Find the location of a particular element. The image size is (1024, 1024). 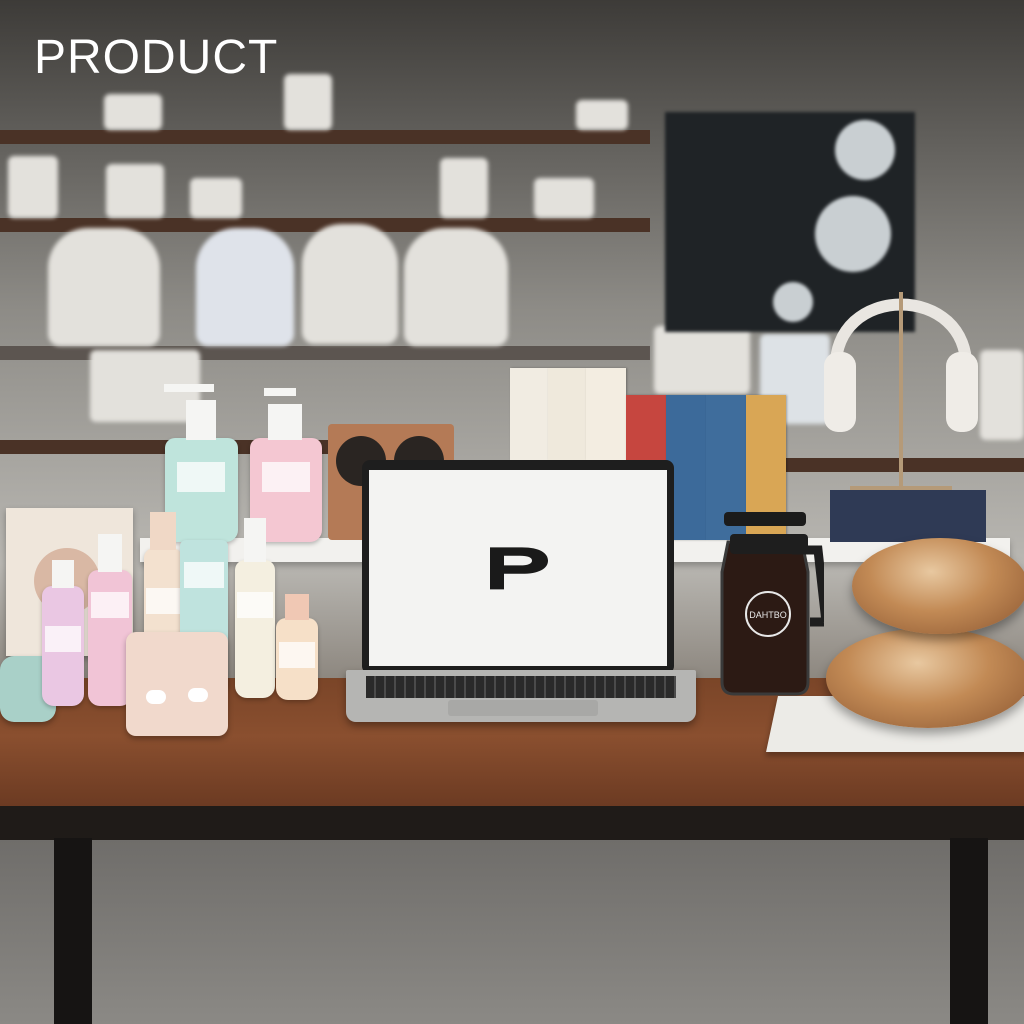

background-shelf is located at coordinates (325, 137).